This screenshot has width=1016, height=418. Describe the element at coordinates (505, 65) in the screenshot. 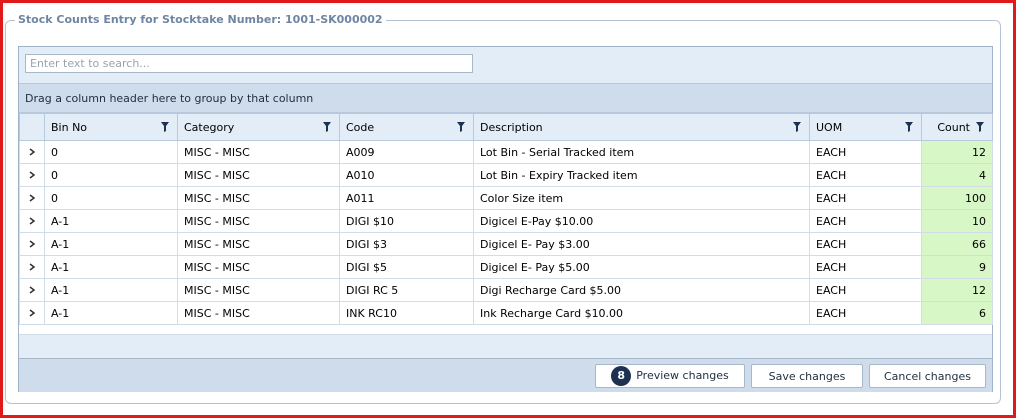

I see `search-bar` at that location.